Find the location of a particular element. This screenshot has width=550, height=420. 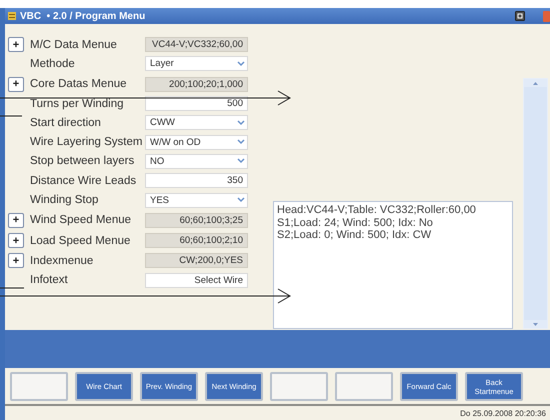

window-icon is located at coordinates (520, 16).